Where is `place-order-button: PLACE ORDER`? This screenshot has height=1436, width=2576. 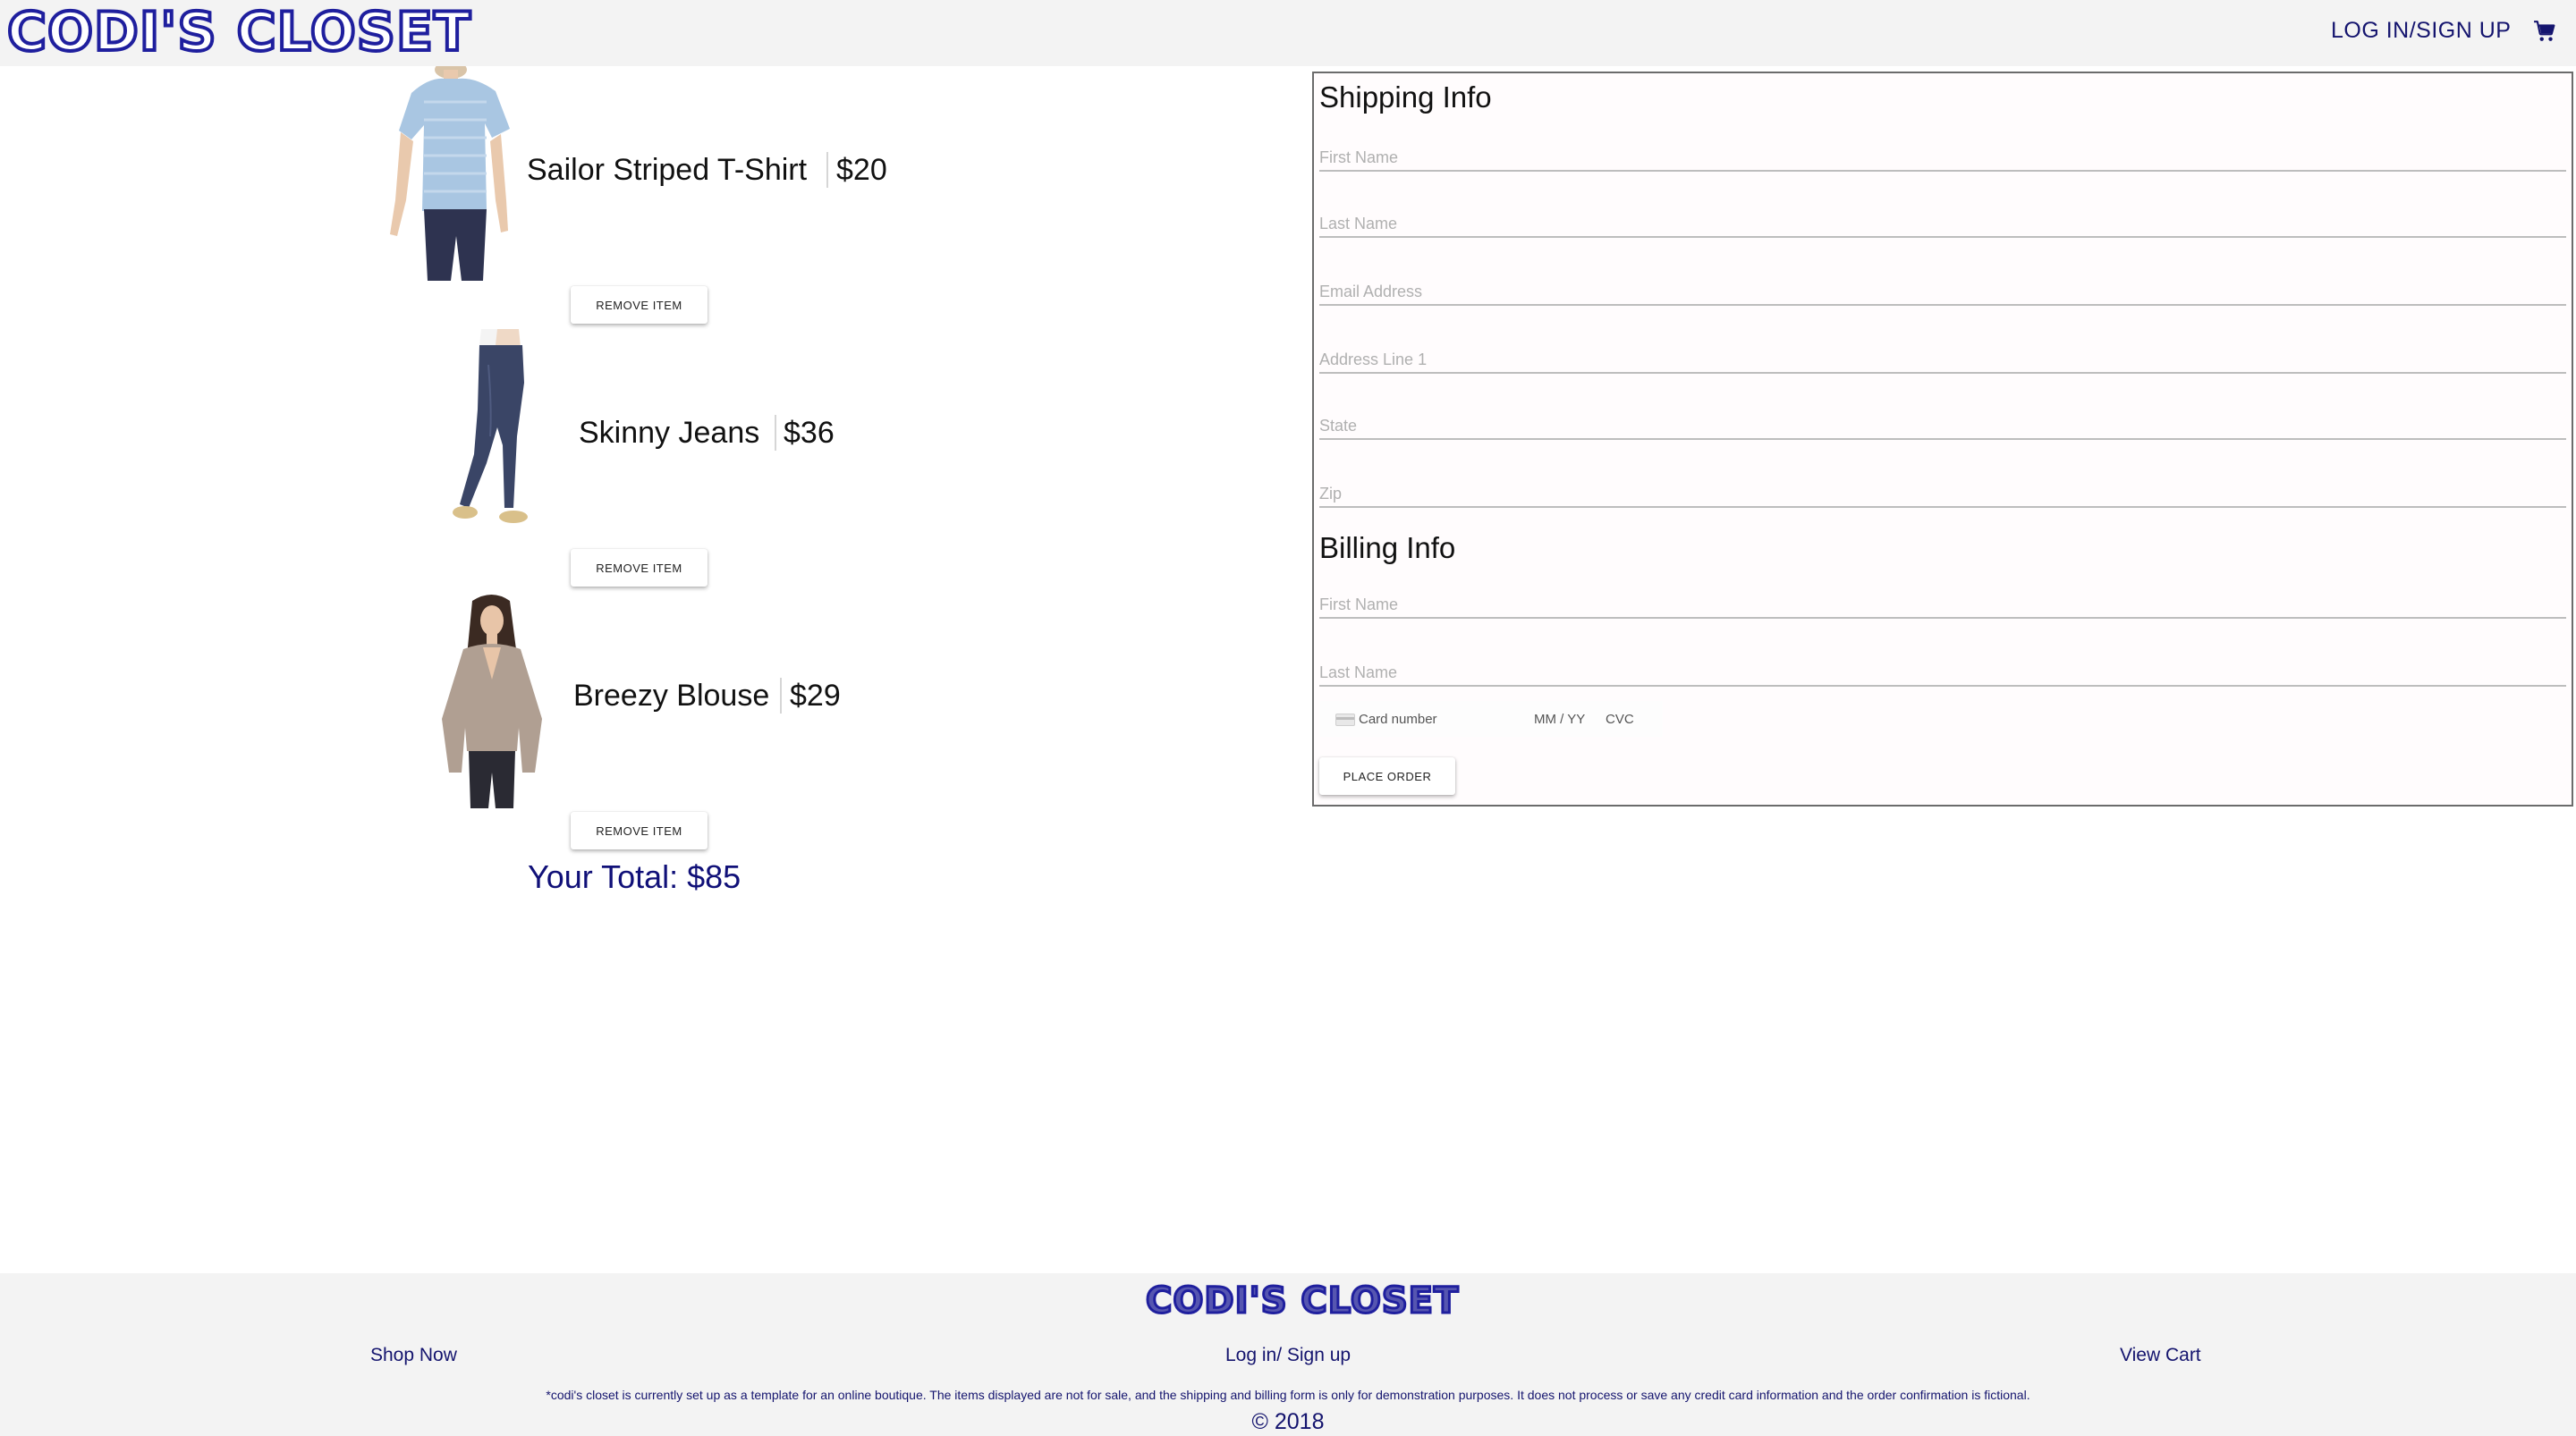 place-order-button: PLACE ORDER is located at coordinates (1387, 776).